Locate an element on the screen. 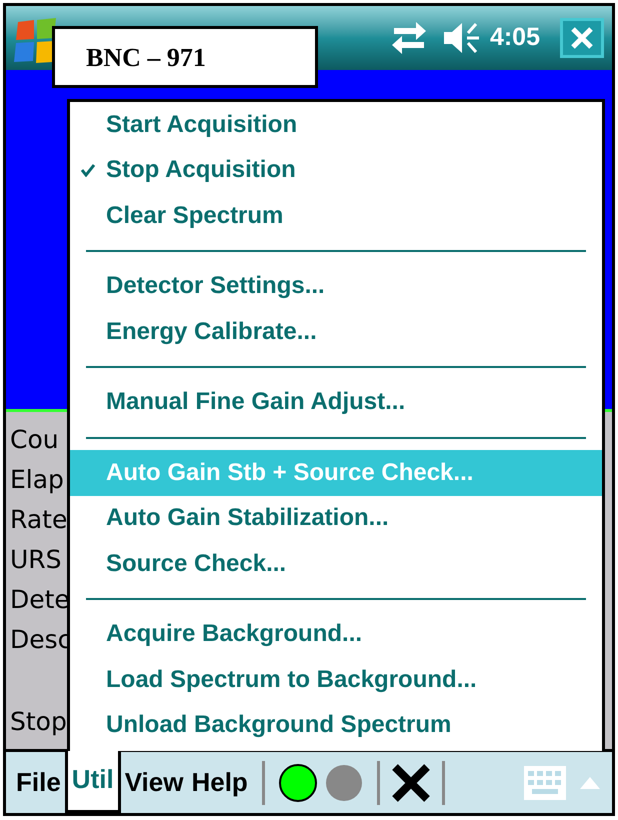  readout-label: Stop is located at coordinates (38, 722).